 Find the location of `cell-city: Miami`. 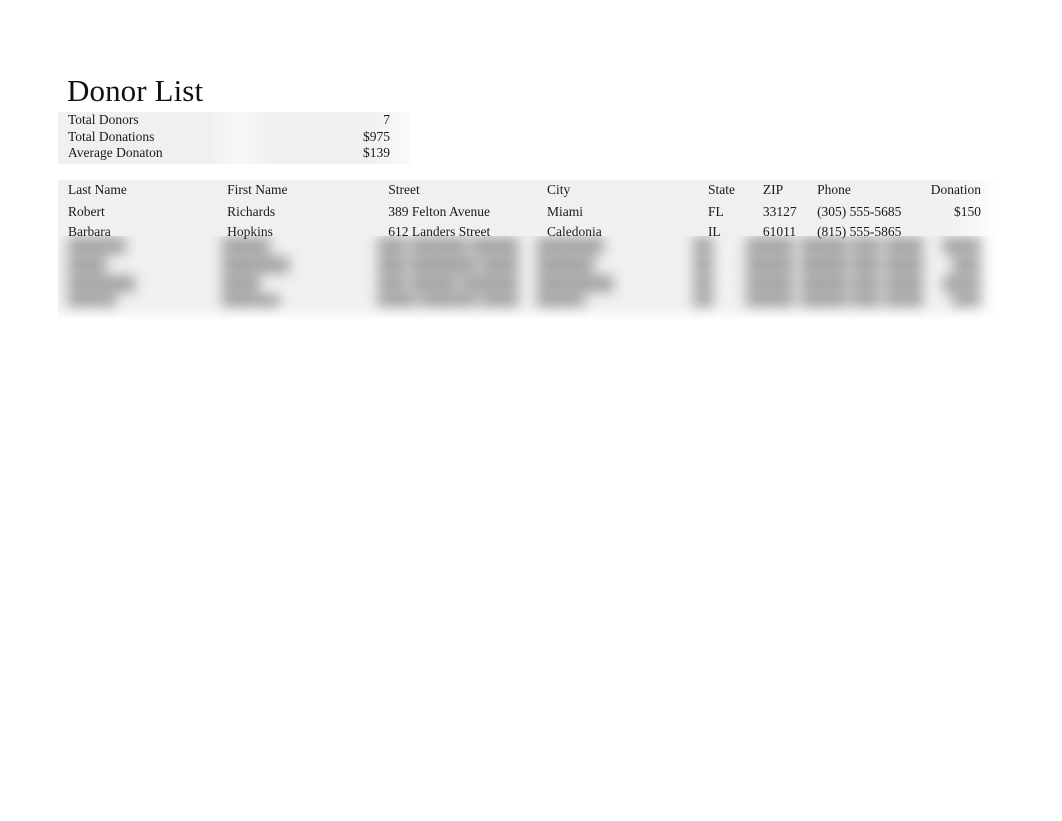

cell-city: Miami is located at coordinates (565, 211).